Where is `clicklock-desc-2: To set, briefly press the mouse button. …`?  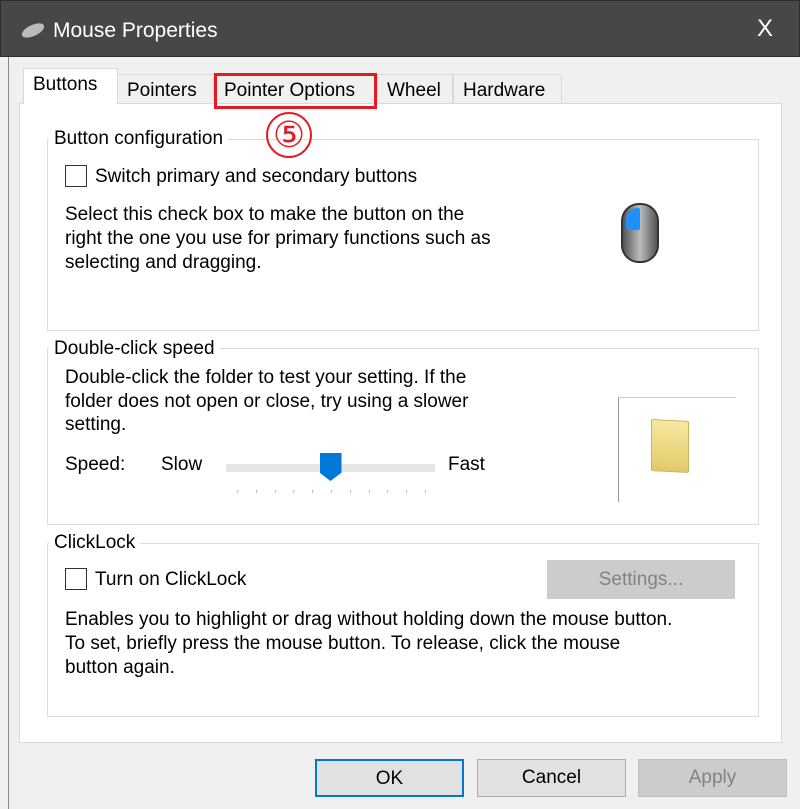
clicklock-desc-2: To set, briefly press the mouse button. … is located at coordinates (343, 643).